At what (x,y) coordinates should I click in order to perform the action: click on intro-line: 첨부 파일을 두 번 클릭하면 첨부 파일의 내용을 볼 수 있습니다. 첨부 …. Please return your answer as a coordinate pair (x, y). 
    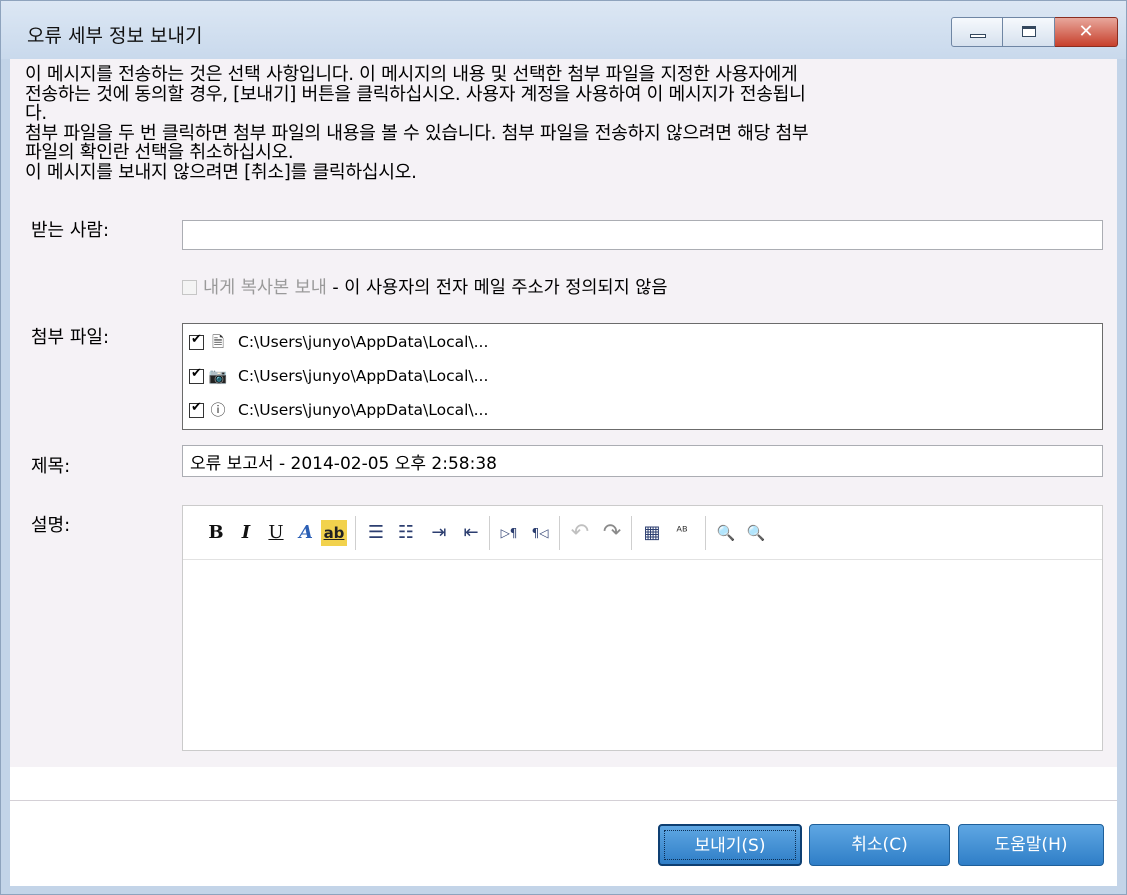
    Looking at the image, I should click on (417, 133).